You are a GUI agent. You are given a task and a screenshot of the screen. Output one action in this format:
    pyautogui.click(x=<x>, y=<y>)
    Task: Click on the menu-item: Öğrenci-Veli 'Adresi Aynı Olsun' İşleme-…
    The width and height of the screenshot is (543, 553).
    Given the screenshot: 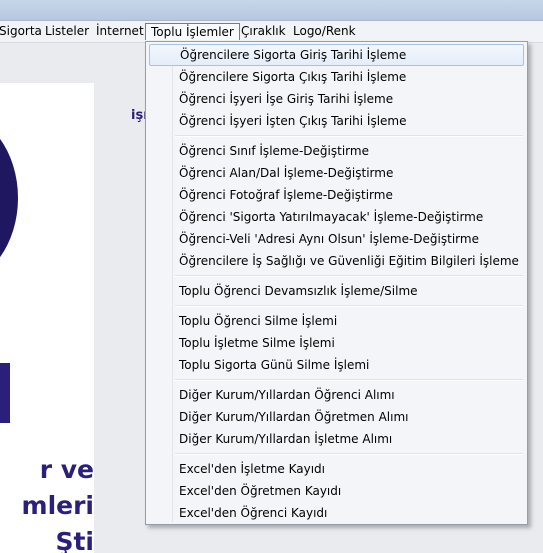 What is the action you would take?
    pyautogui.click(x=336, y=239)
    